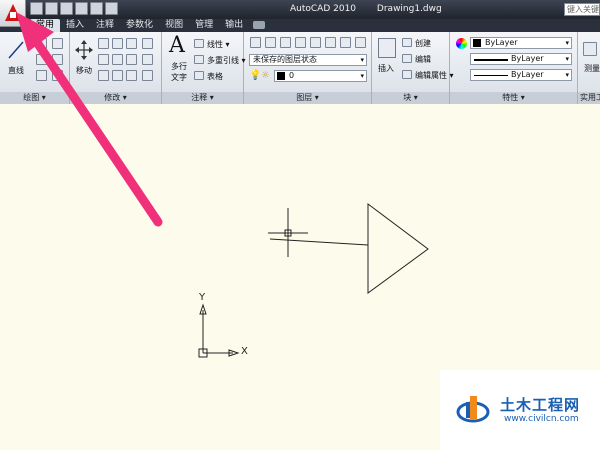 Image resolution: width=600 pixels, height=450 pixels. What do you see at coordinates (94, 127) in the screenshot?
I see `annotation-arrow-shaft` at bounding box center [94, 127].